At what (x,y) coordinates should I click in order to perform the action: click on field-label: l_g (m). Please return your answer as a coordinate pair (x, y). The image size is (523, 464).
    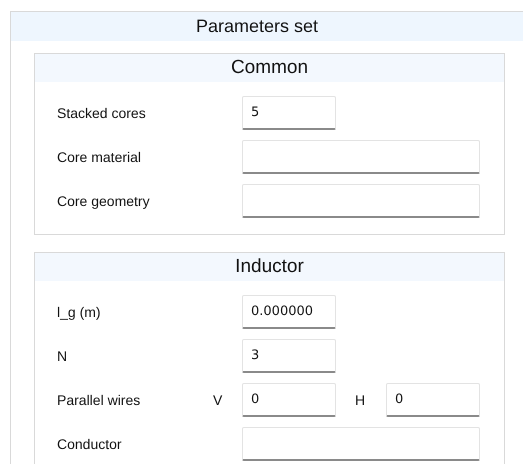
    Looking at the image, I should click on (79, 312).